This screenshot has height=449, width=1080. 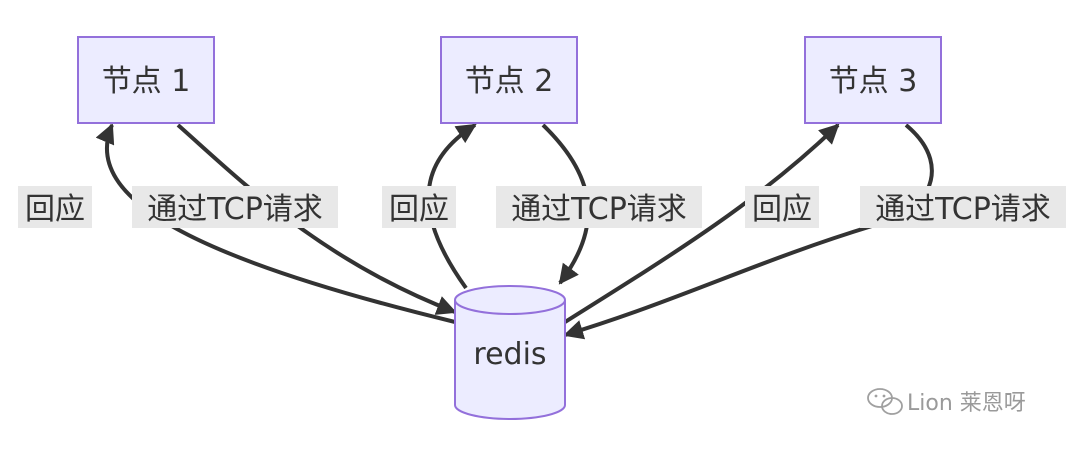 I want to click on node-2: 节点 2, so click(x=509, y=80).